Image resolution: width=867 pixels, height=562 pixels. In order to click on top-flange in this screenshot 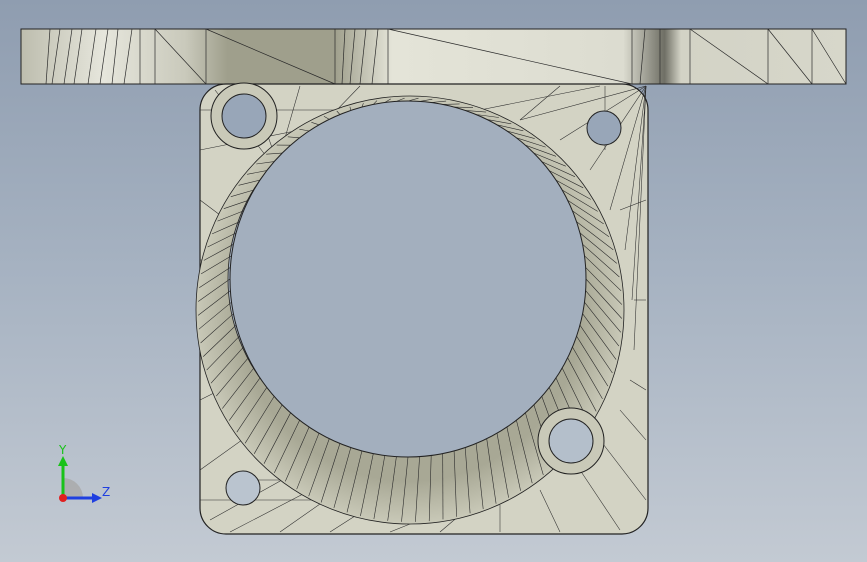, I will do `click(433, 56)`.